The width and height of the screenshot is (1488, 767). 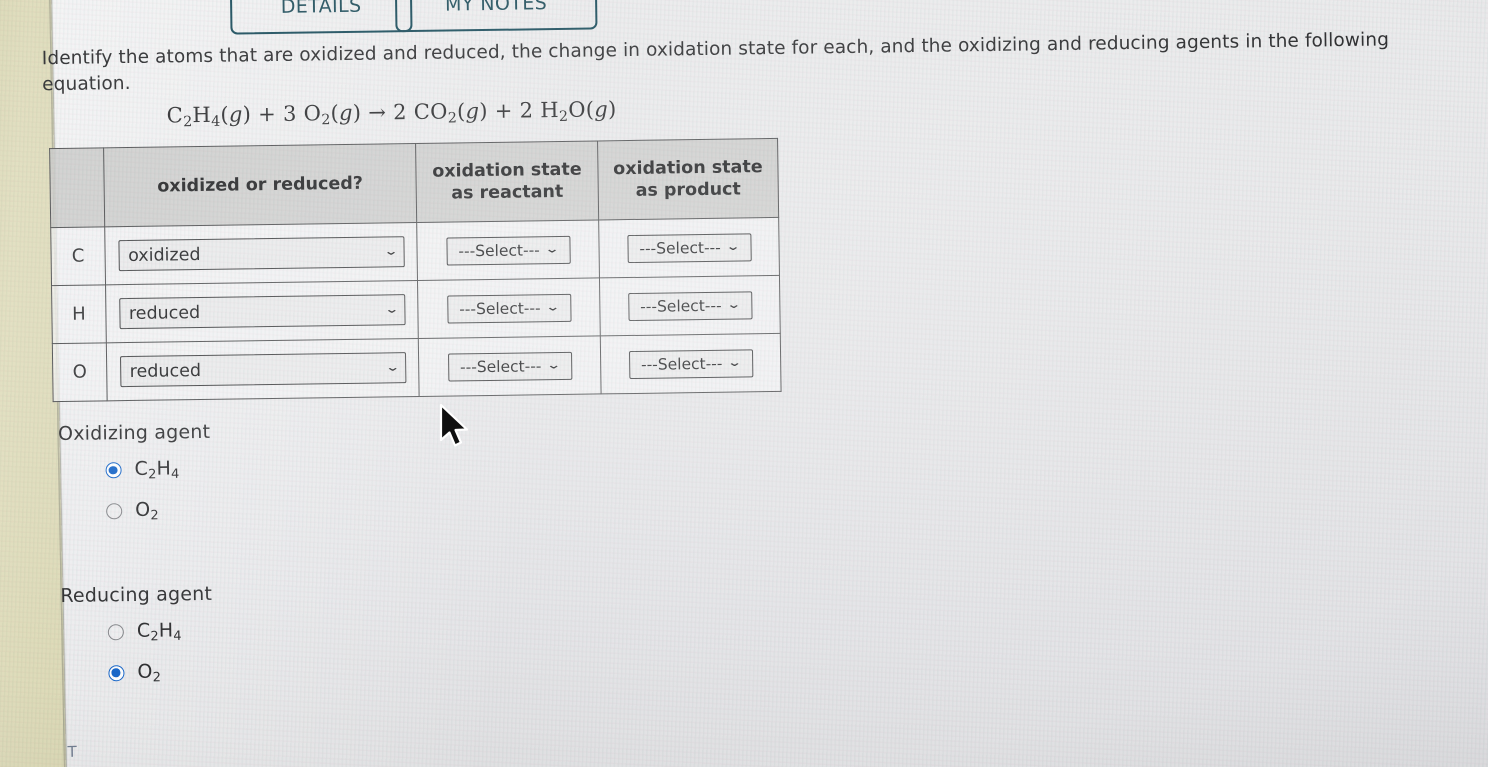 What do you see at coordinates (688, 168) in the screenshot?
I see `header-state-as-product-line1: oxidation state` at bounding box center [688, 168].